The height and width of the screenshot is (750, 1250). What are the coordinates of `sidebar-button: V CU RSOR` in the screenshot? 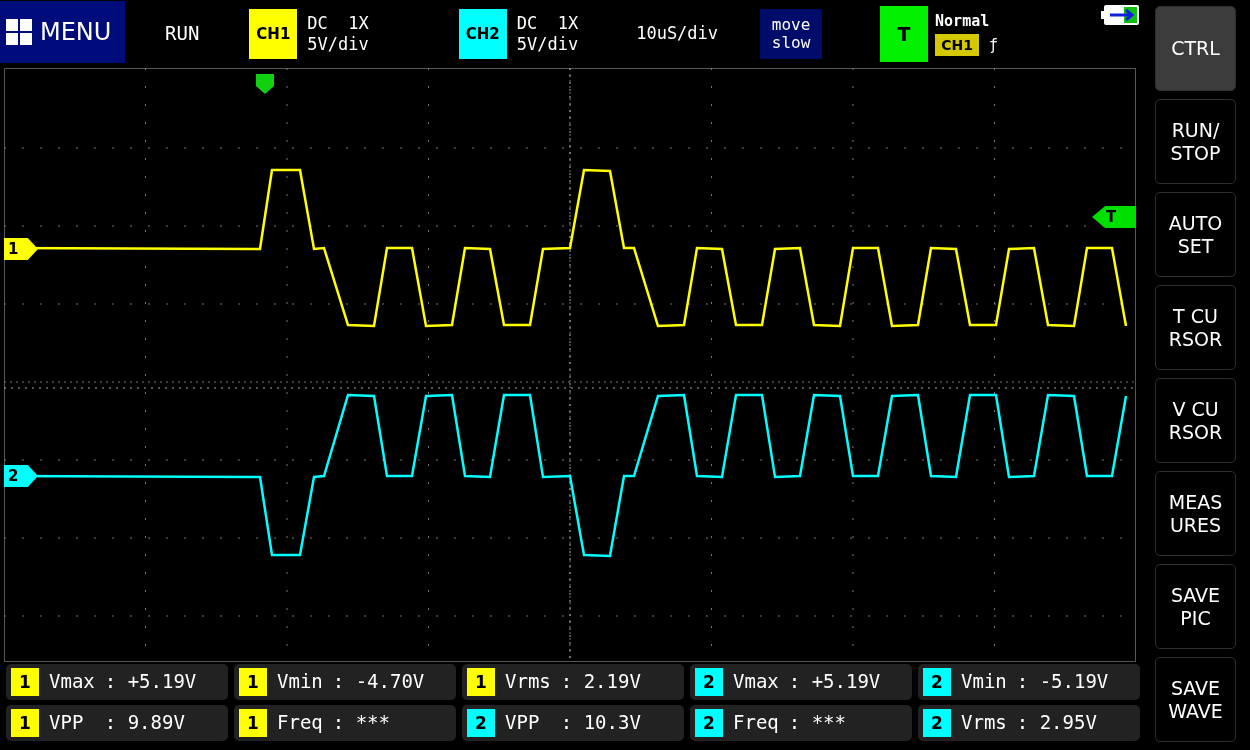 It's located at (1195, 420).